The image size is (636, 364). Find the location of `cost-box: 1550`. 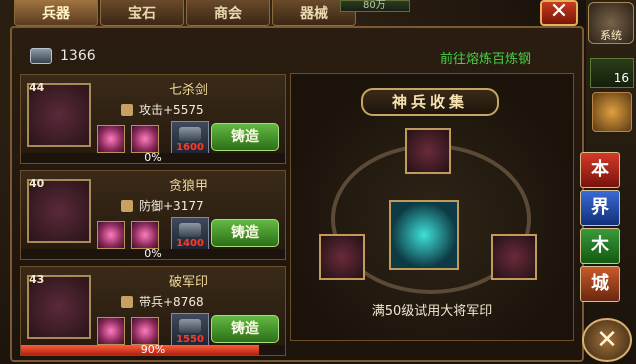

cost-box: 1550 is located at coordinates (190, 330).